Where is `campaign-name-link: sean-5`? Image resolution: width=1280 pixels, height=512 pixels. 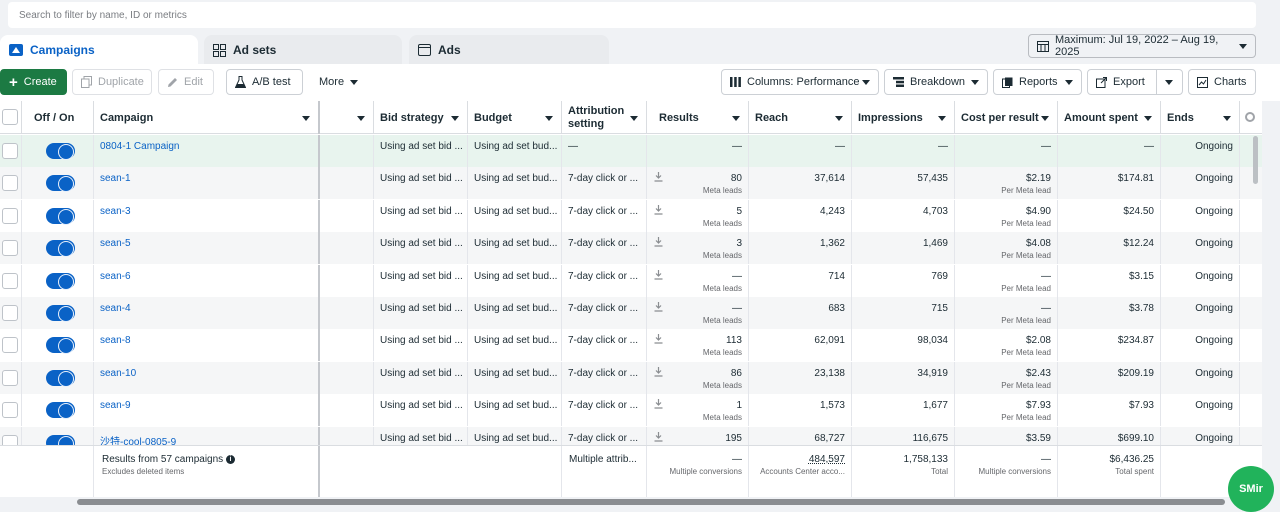
campaign-name-link: sean-5 is located at coordinates (115, 243).